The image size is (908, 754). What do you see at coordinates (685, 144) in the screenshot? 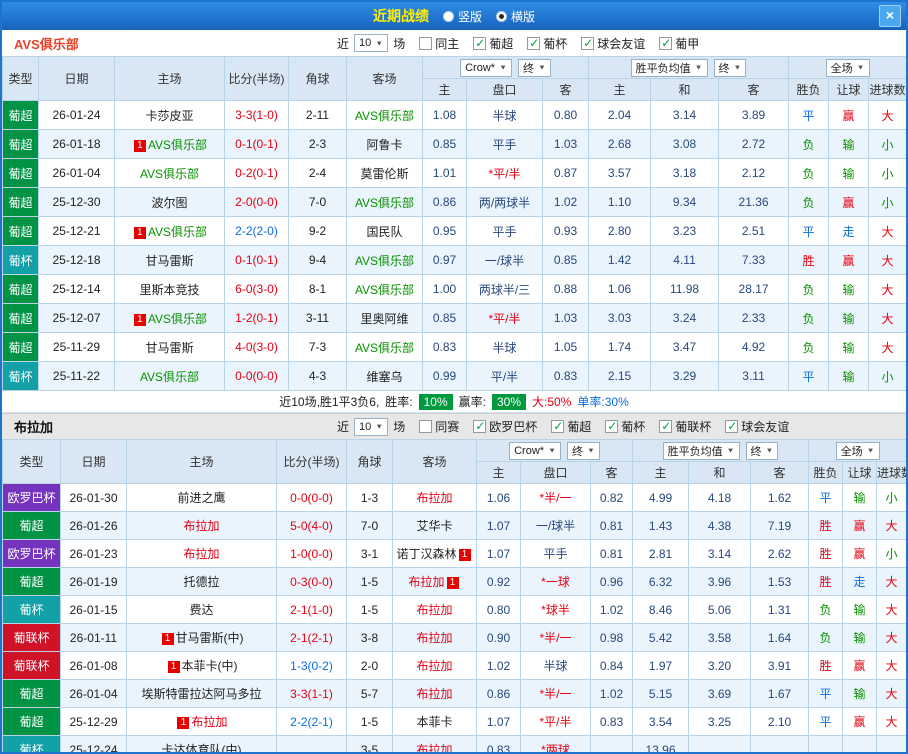
I see `draw-odds: 3.08` at bounding box center [685, 144].